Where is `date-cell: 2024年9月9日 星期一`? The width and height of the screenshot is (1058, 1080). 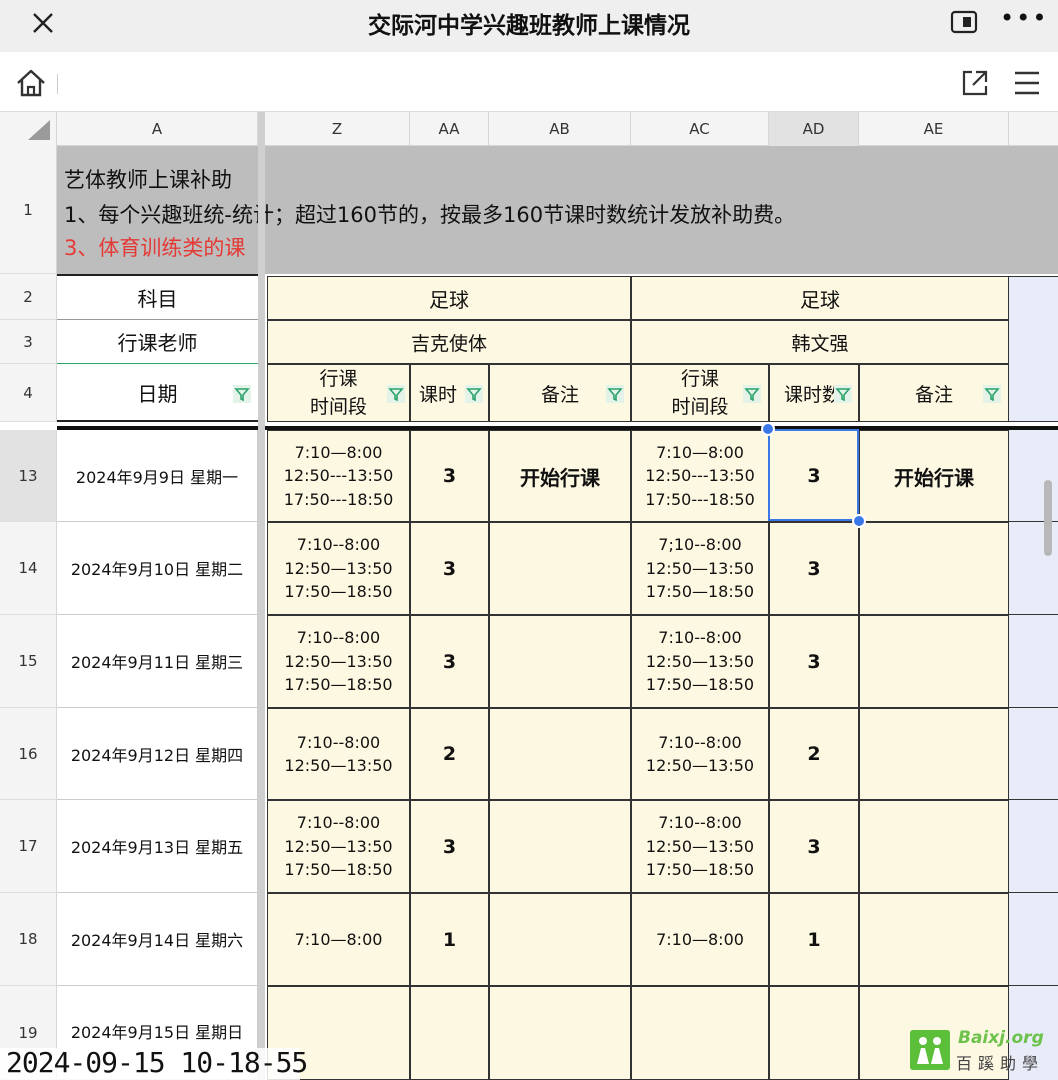 date-cell: 2024年9月9日 星期一 is located at coordinates (157, 476).